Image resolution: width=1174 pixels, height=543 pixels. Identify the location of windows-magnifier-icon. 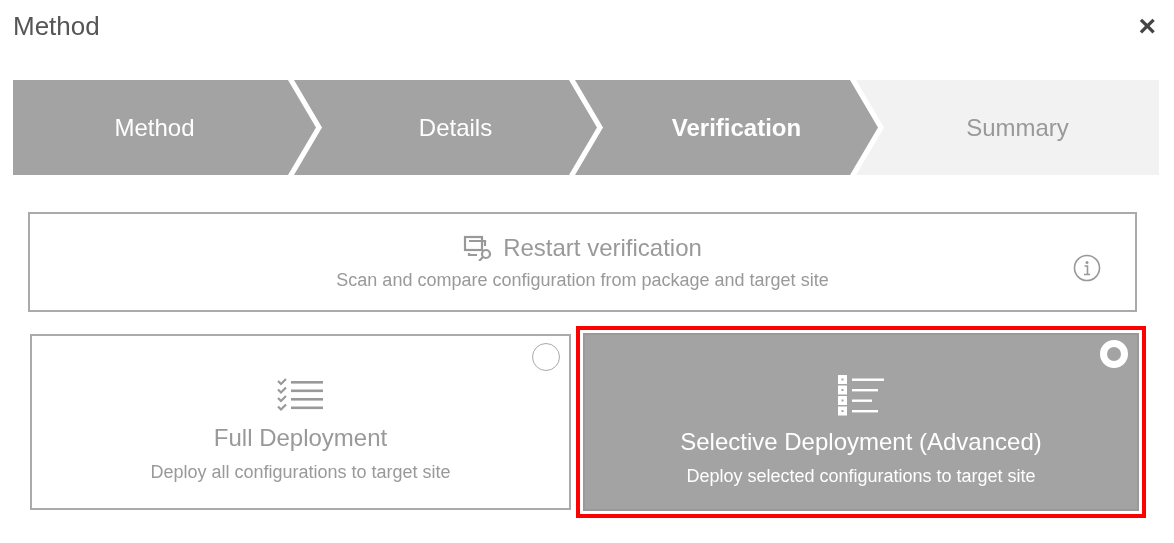
(478, 247).